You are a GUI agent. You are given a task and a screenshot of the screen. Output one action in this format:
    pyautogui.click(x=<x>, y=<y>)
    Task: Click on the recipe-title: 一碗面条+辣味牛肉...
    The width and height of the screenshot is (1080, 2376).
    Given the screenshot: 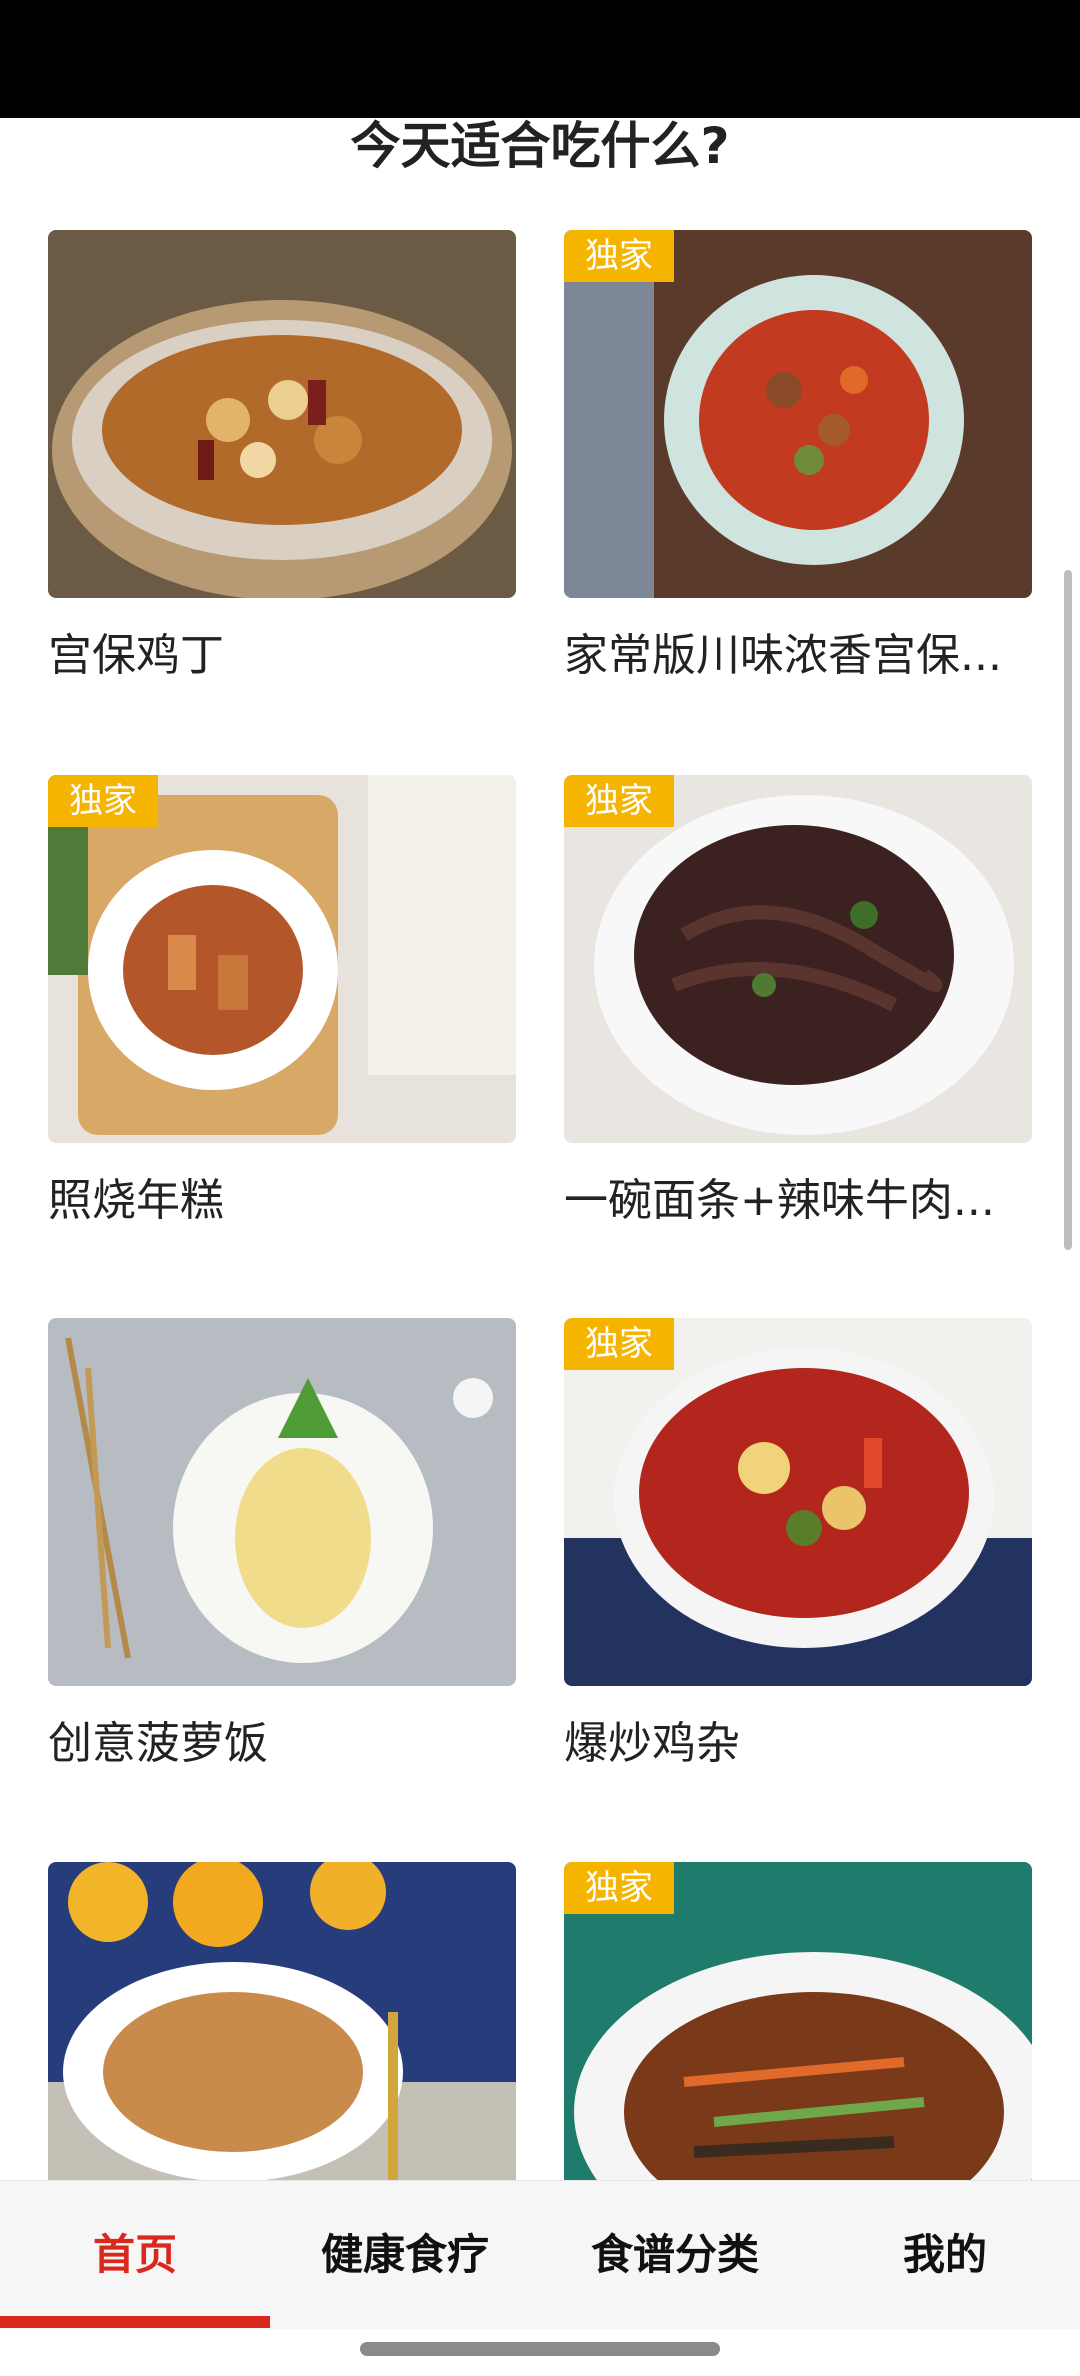 What is the action you would take?
    pyautogui.click(x=798, y=1201)
    